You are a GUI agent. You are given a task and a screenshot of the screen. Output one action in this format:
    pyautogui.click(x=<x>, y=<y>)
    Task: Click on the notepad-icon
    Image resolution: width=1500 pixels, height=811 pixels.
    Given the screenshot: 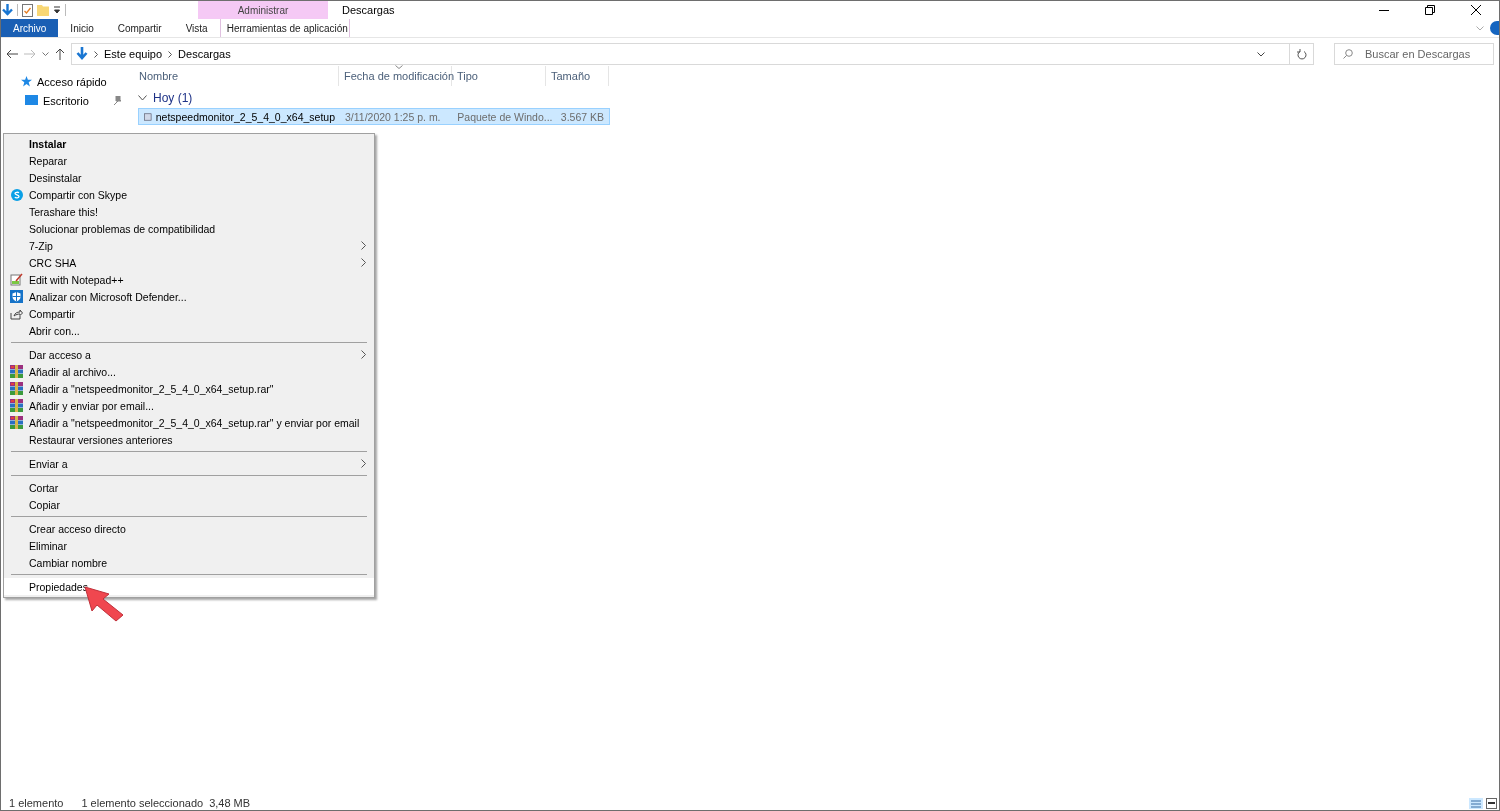 What is the action you would take?
    pyautogui.click(x=16, y=279)
    